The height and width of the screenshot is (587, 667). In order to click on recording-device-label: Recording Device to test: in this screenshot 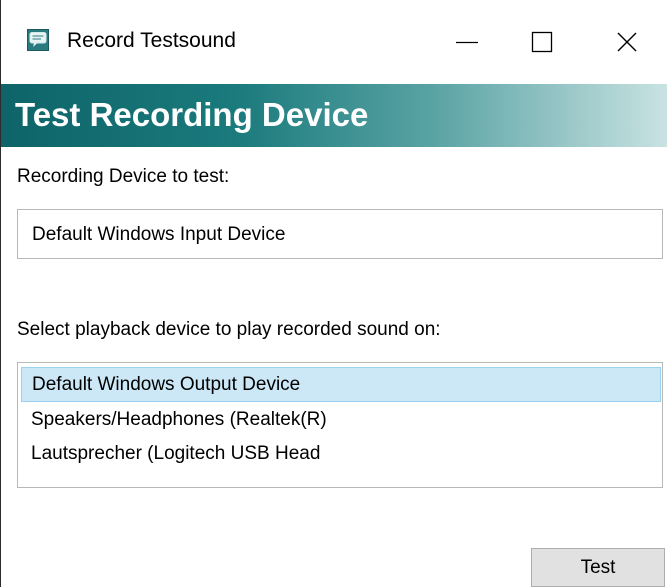, I will do `click(123, 176)`.